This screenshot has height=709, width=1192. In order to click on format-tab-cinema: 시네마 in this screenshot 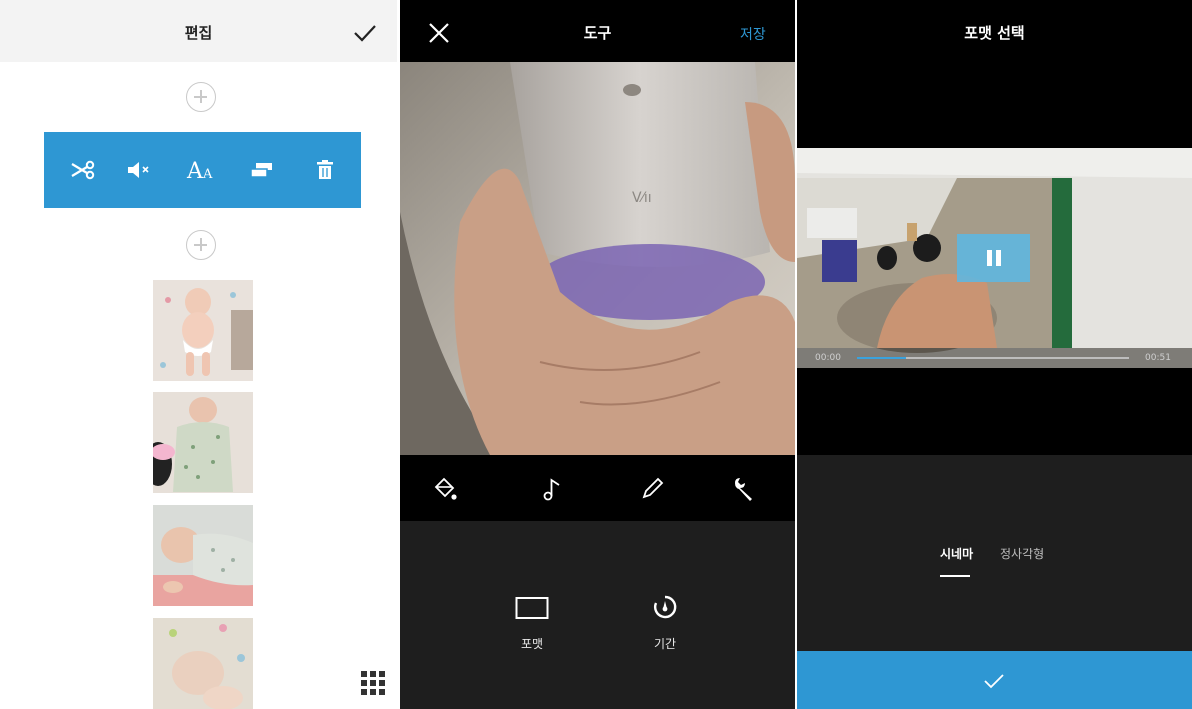, I will do `click(956, 553)`.